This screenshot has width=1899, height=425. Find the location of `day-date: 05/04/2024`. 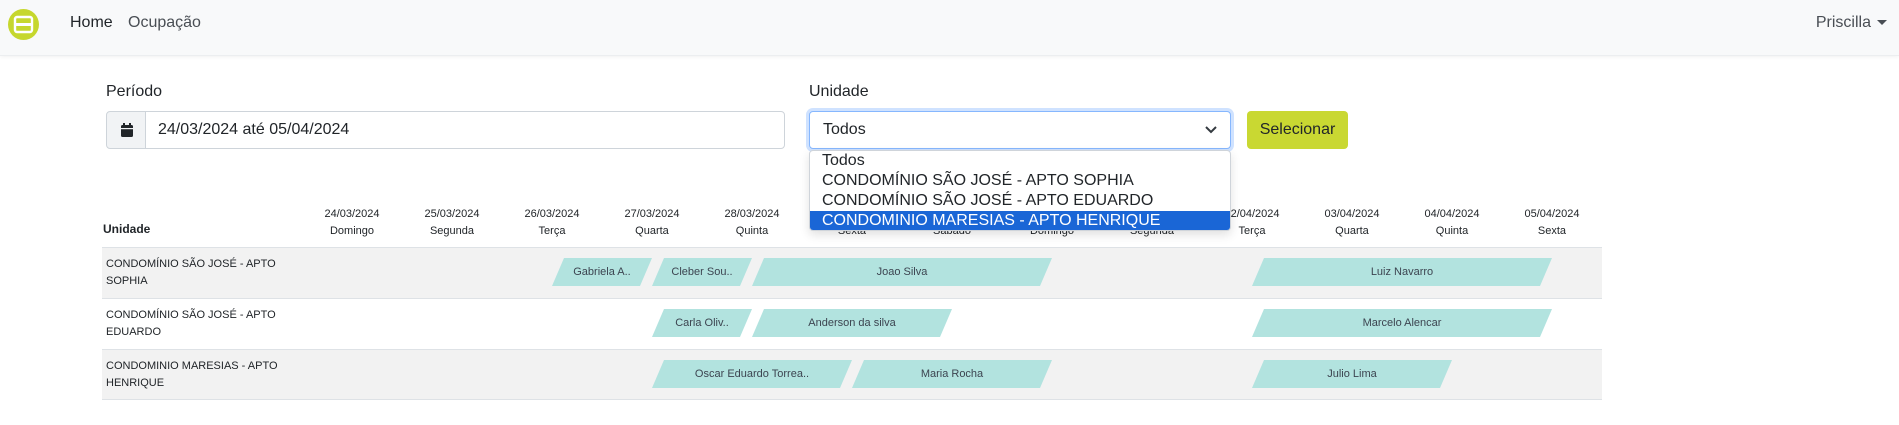

day-date: 05/04/2024 is located at coordinates (1552, 214).